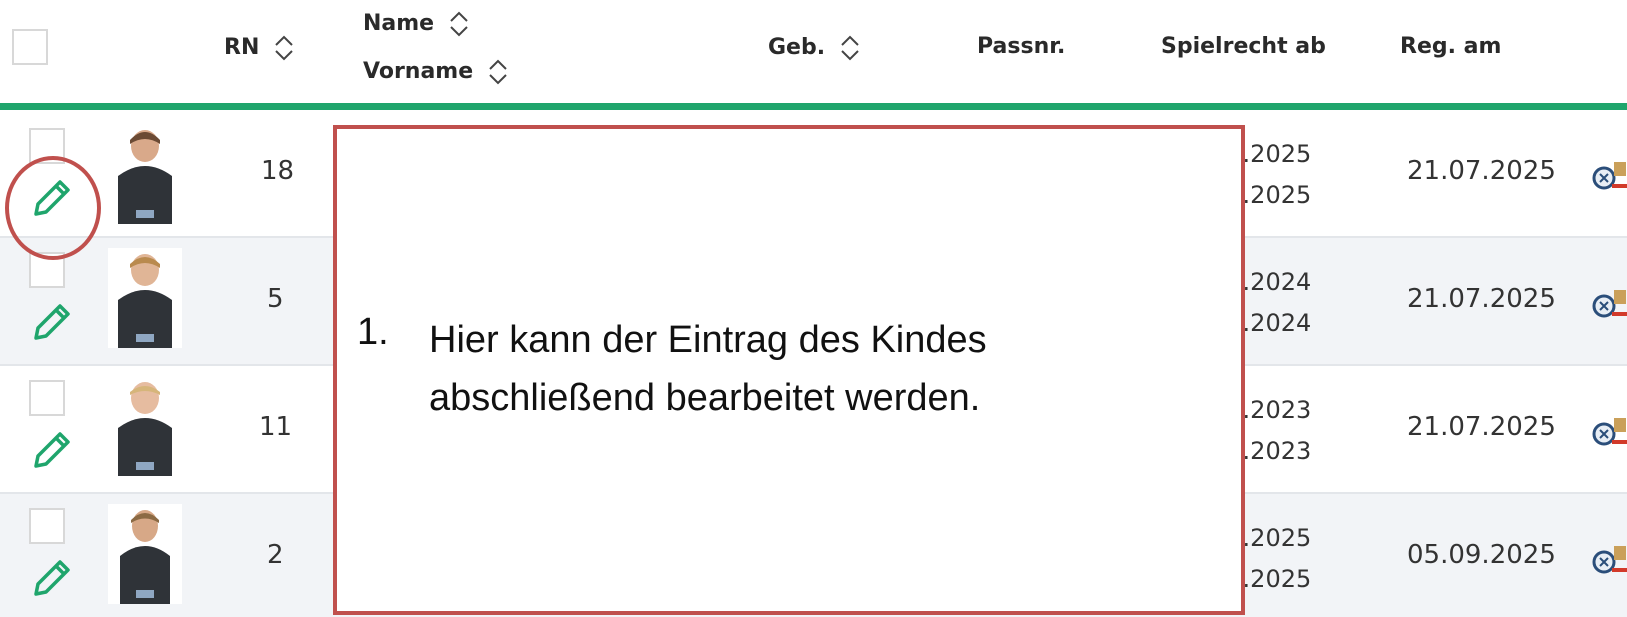  Describe the element at coordinates (813, 106) in the screenshot. I see `header-divider` at that location.